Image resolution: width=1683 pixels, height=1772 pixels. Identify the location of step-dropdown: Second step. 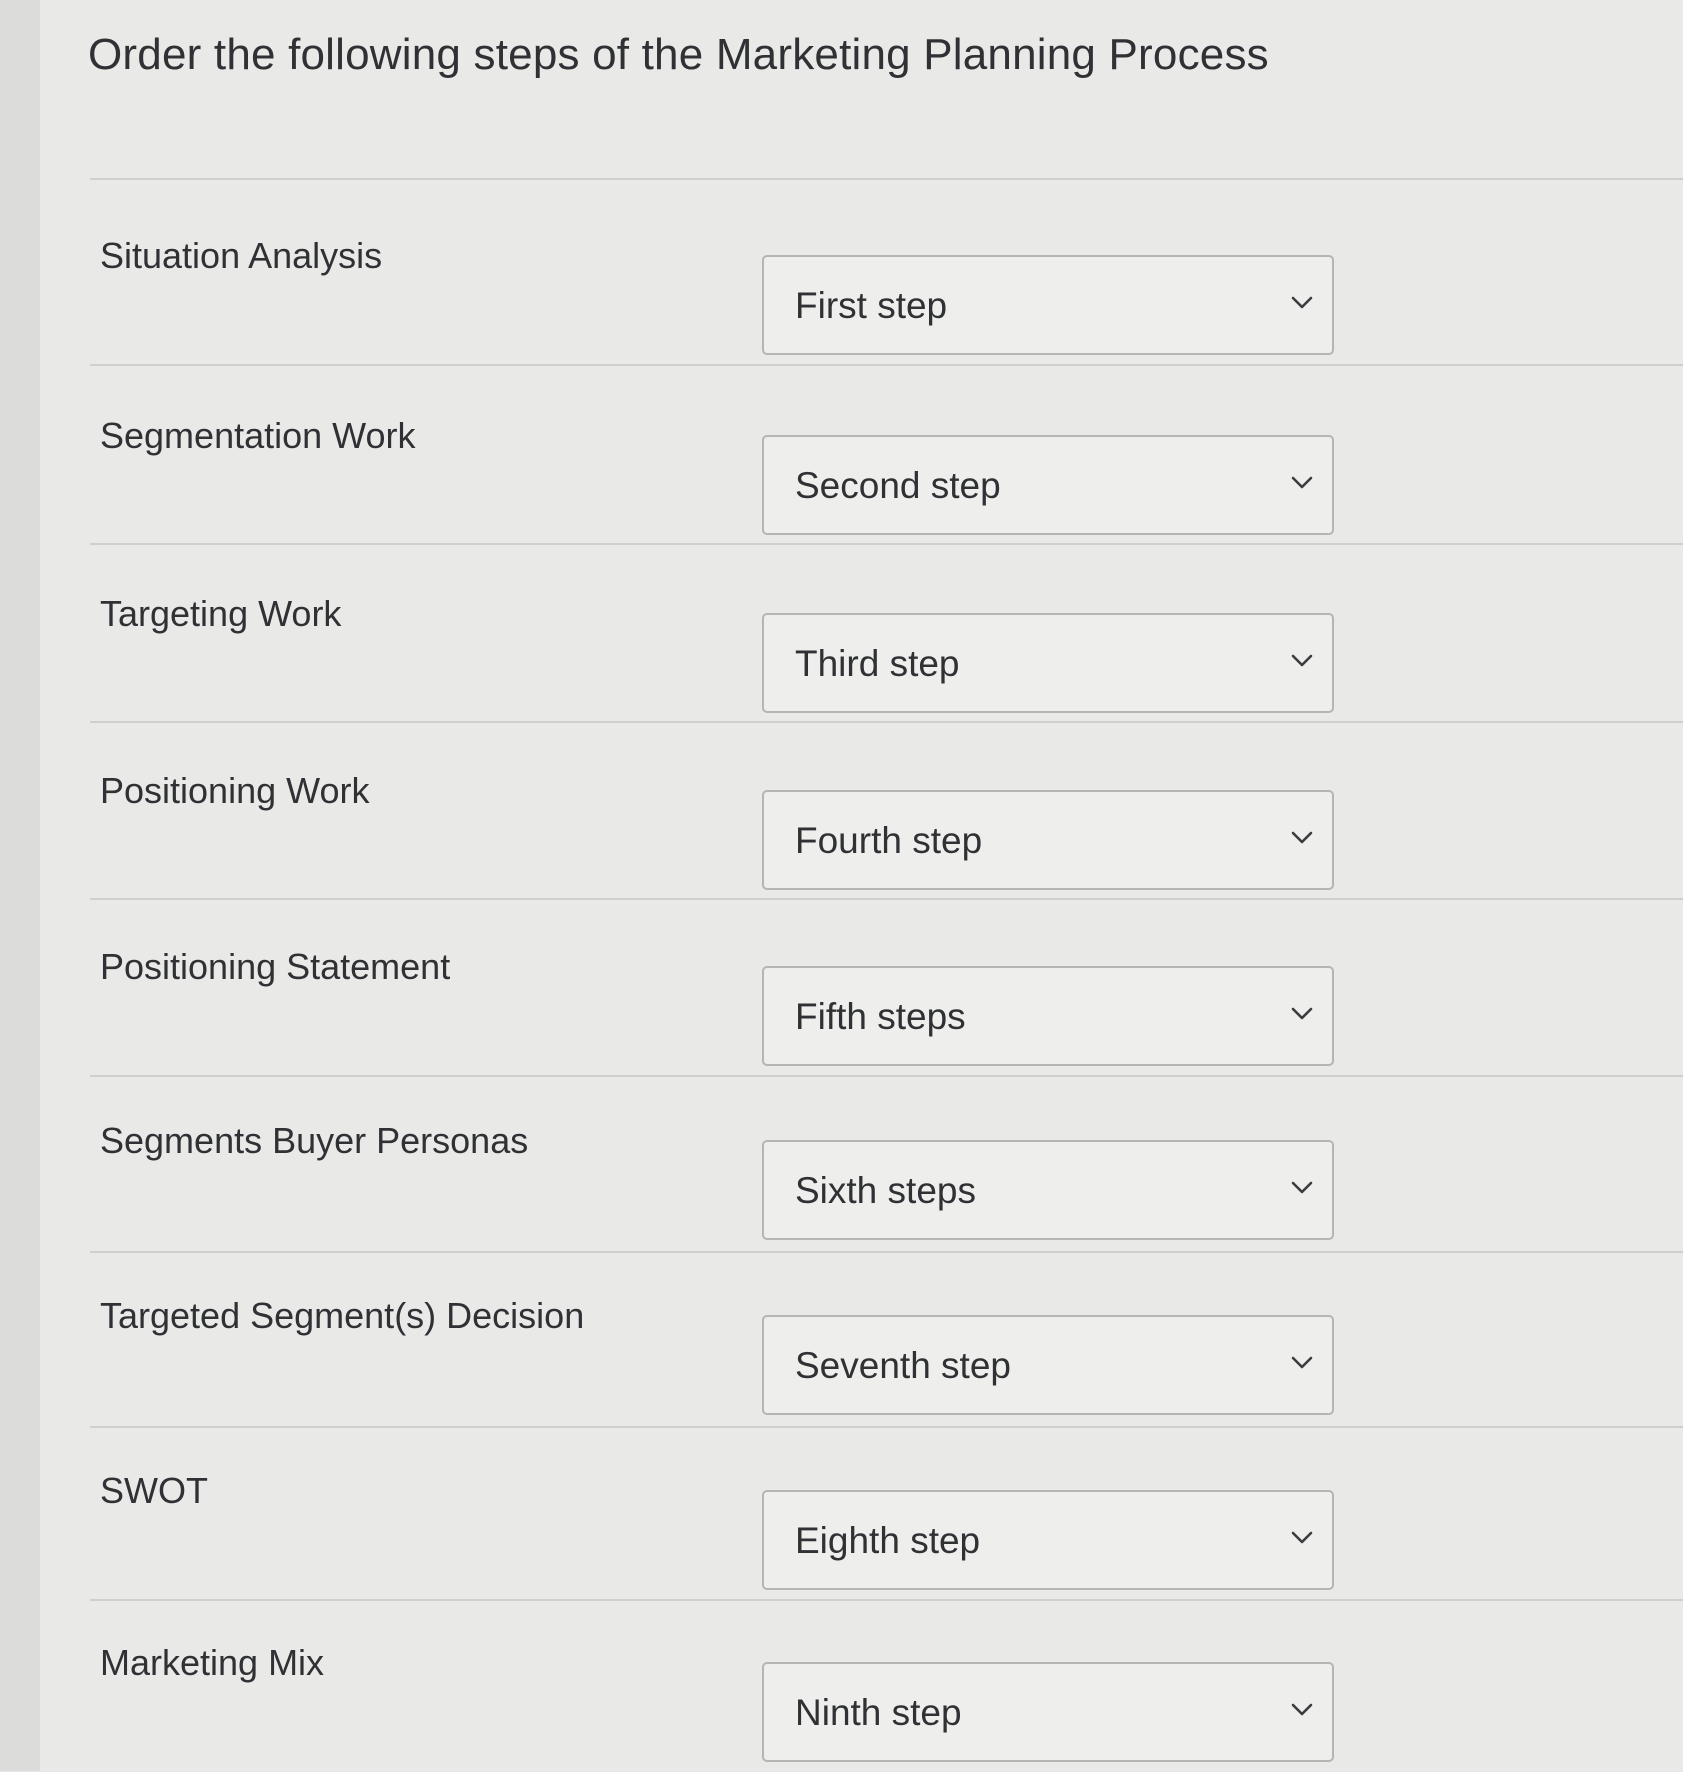
(1048, 485).